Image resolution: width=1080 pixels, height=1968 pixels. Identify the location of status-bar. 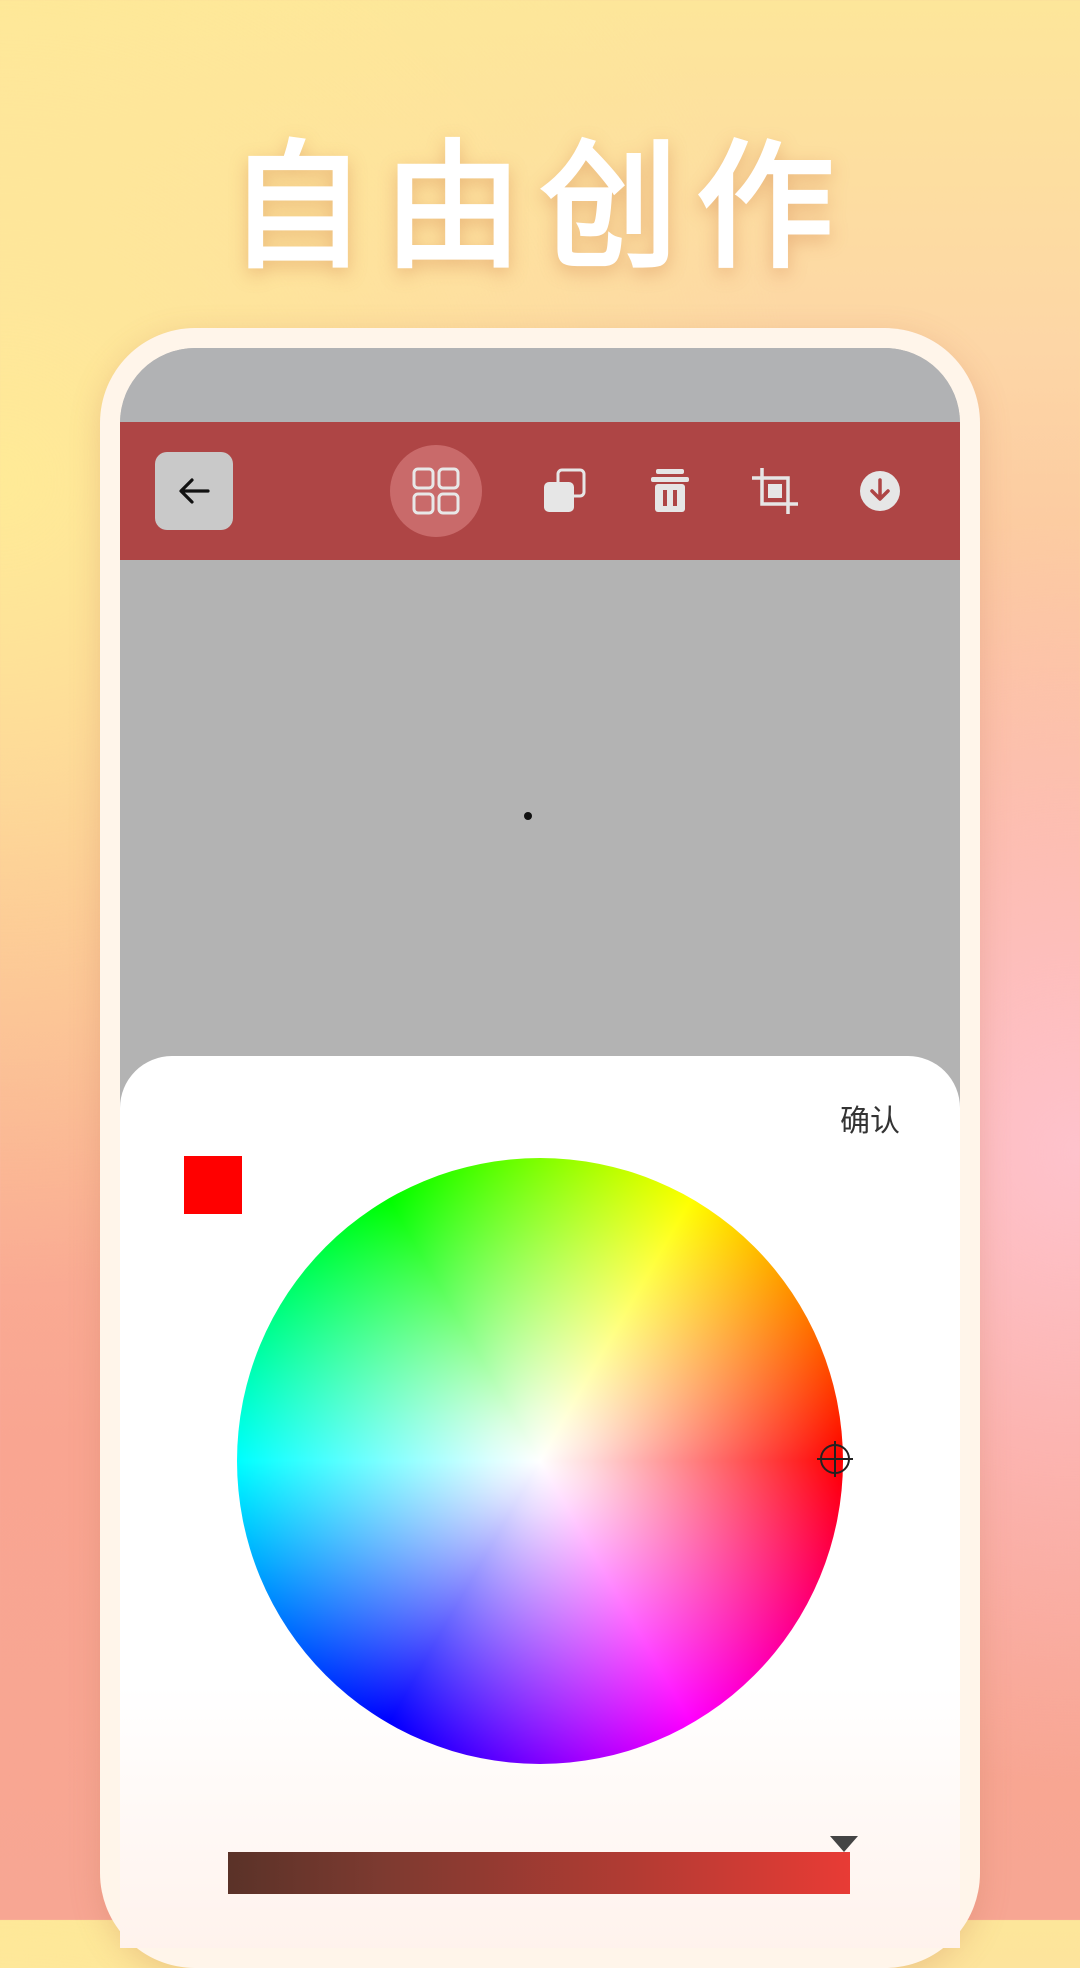
(540, 385).